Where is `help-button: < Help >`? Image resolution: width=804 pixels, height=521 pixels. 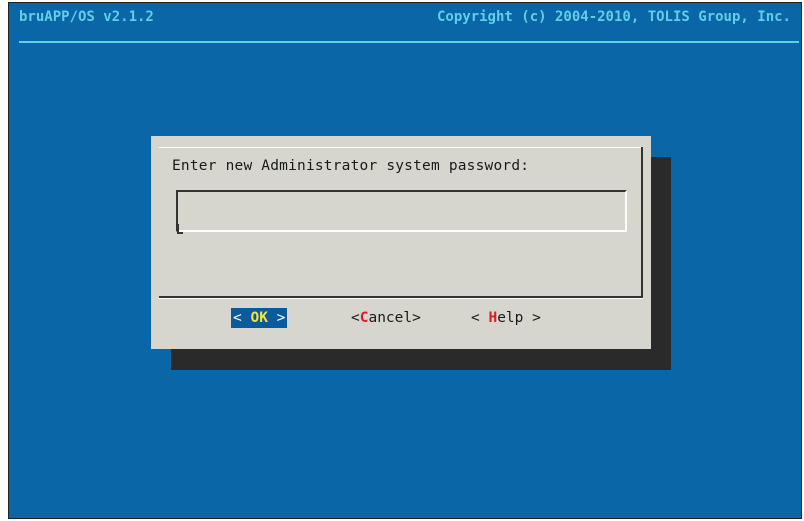
help-button: < Help > is located at coordinates (506, 318).